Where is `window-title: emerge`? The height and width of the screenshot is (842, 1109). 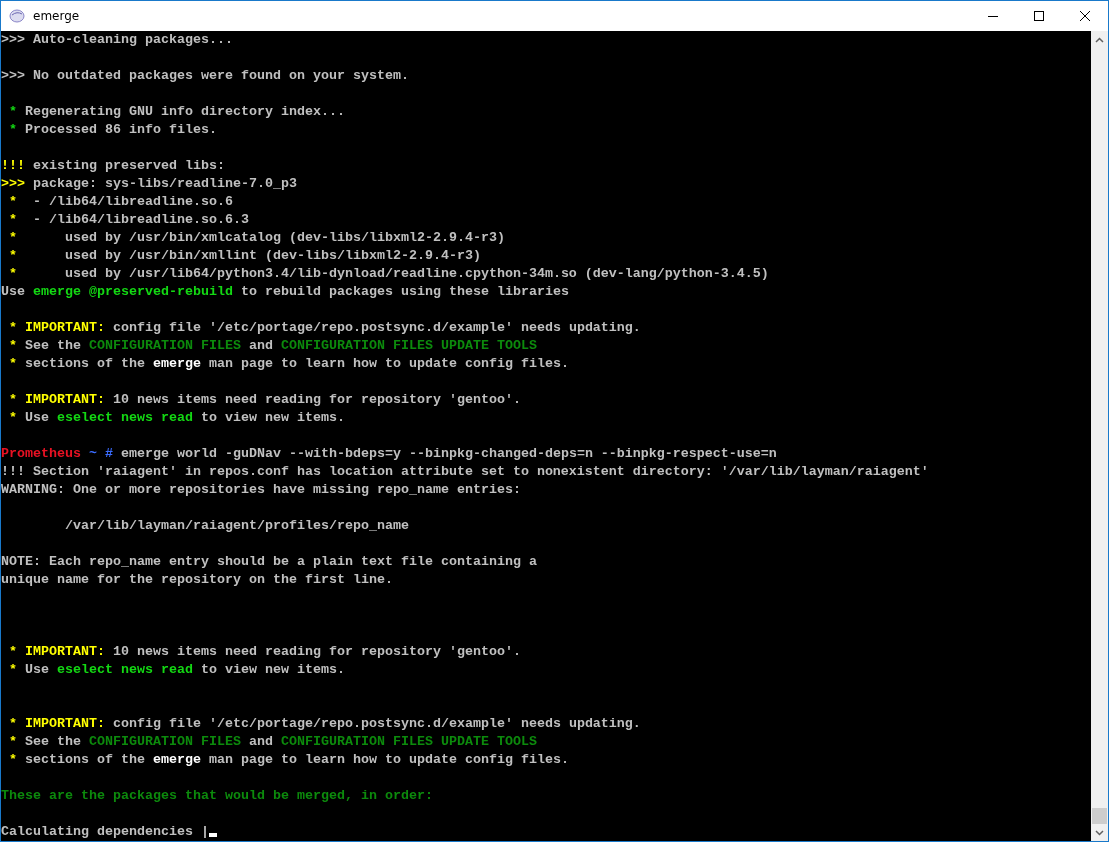
window-title: emerge is located at coordinates (56, 16).